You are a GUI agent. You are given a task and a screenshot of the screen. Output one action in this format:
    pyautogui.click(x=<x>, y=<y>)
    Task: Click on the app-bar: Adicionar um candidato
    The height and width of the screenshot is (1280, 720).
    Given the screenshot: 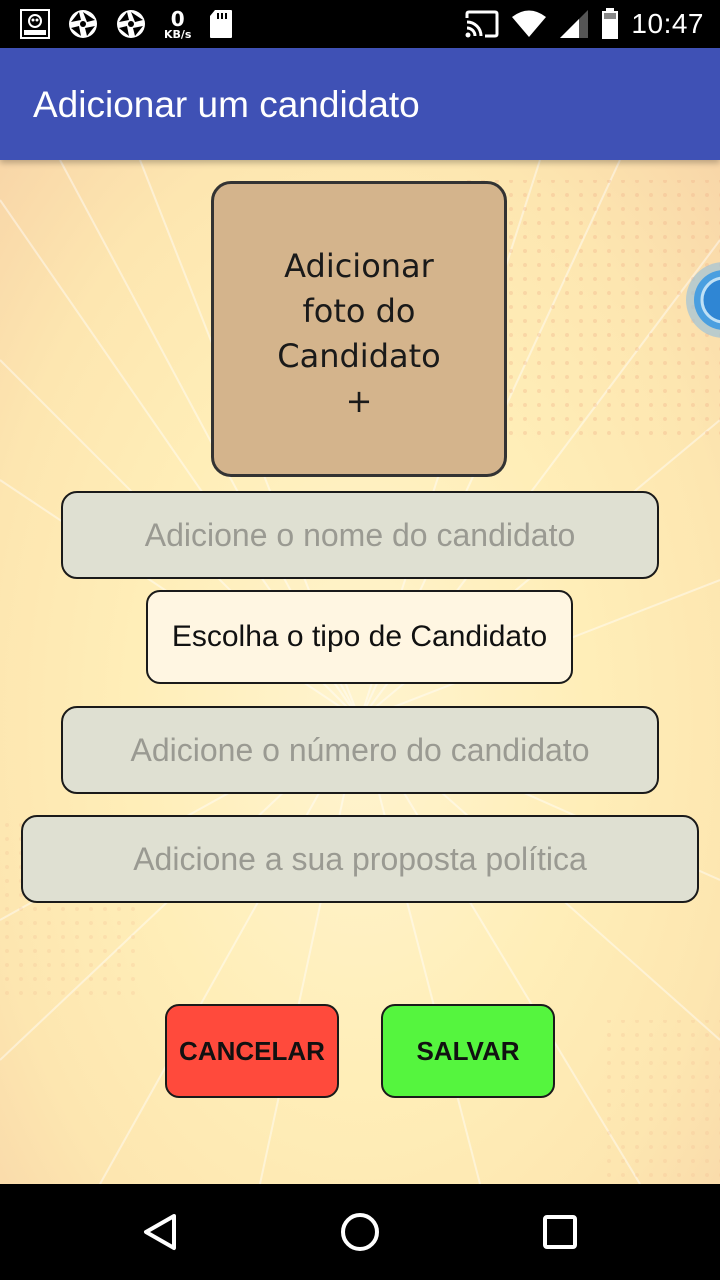 What is the action you would take?
    pyautogui.click(x=360, y=104)
    